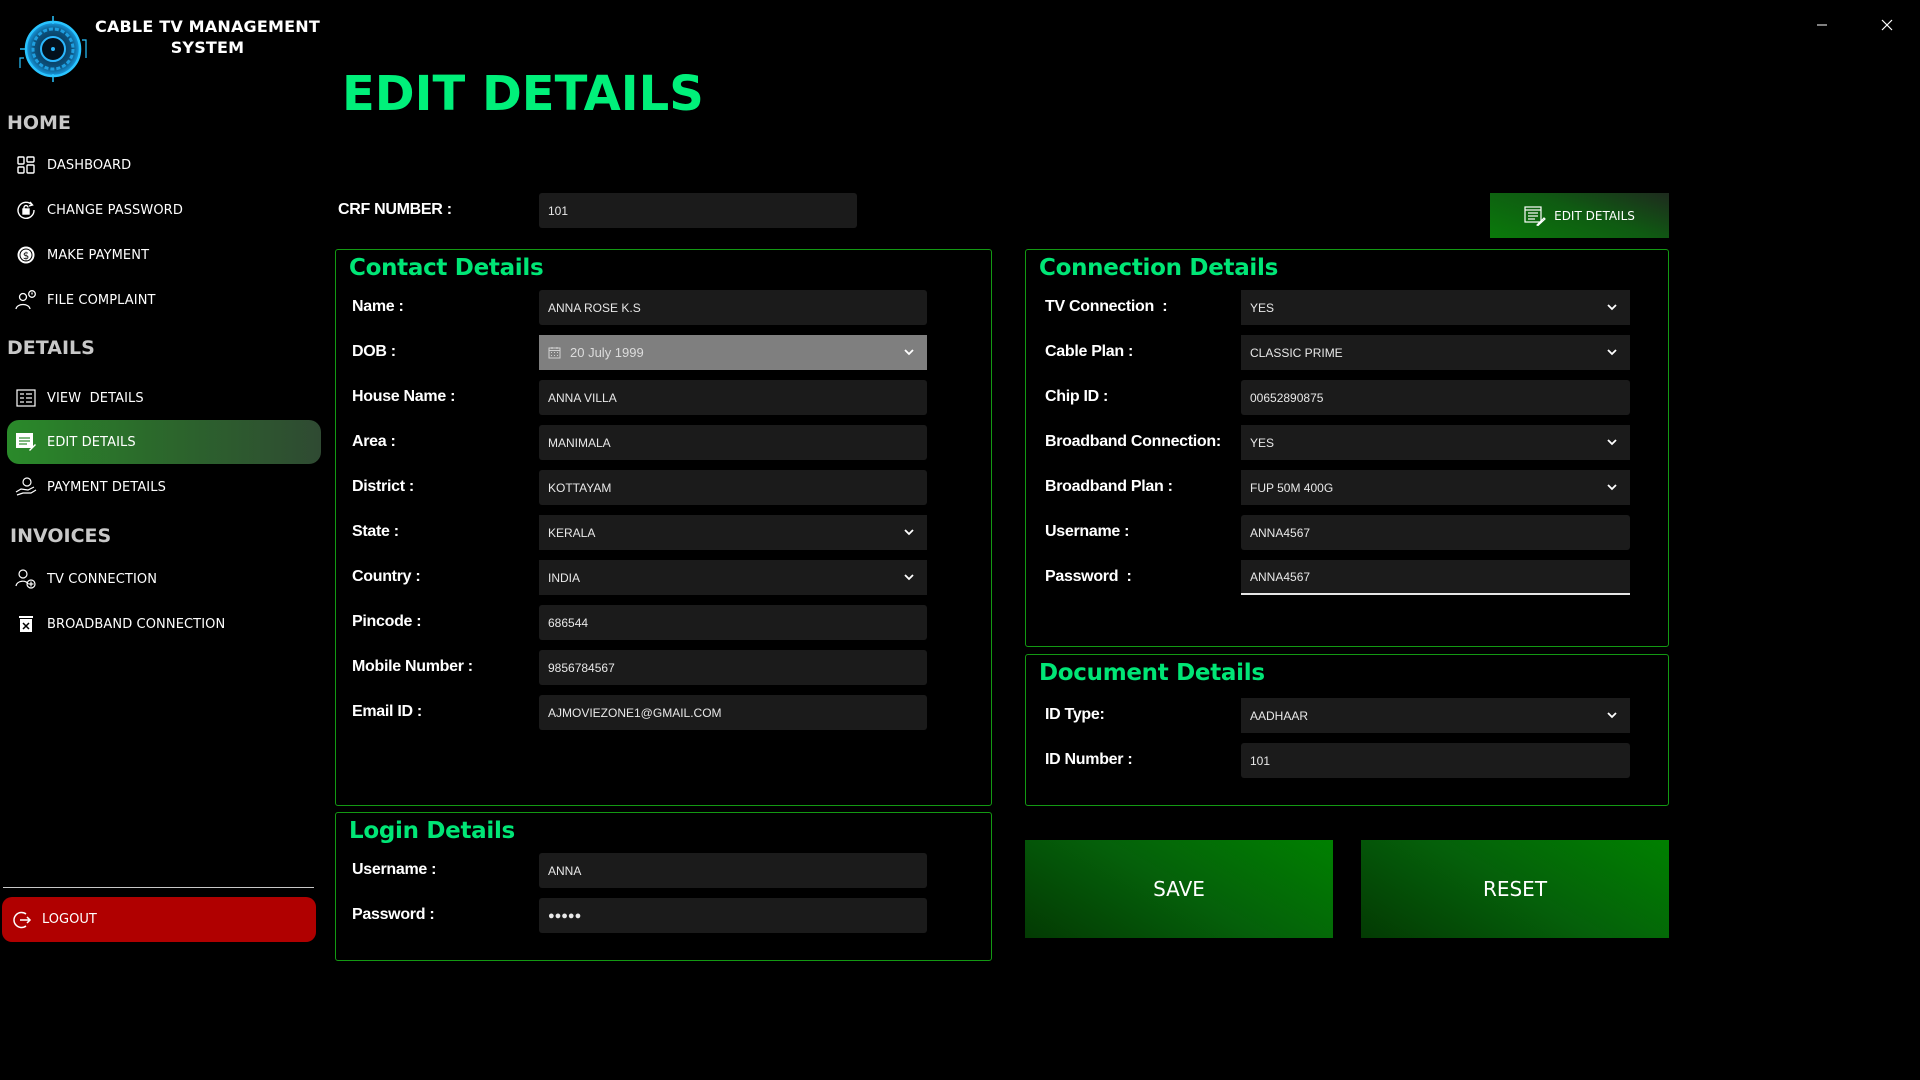 This screenshot has width=1920, height=1080. I want to click on broadband-connection-value: YES, so click(1262, 442).